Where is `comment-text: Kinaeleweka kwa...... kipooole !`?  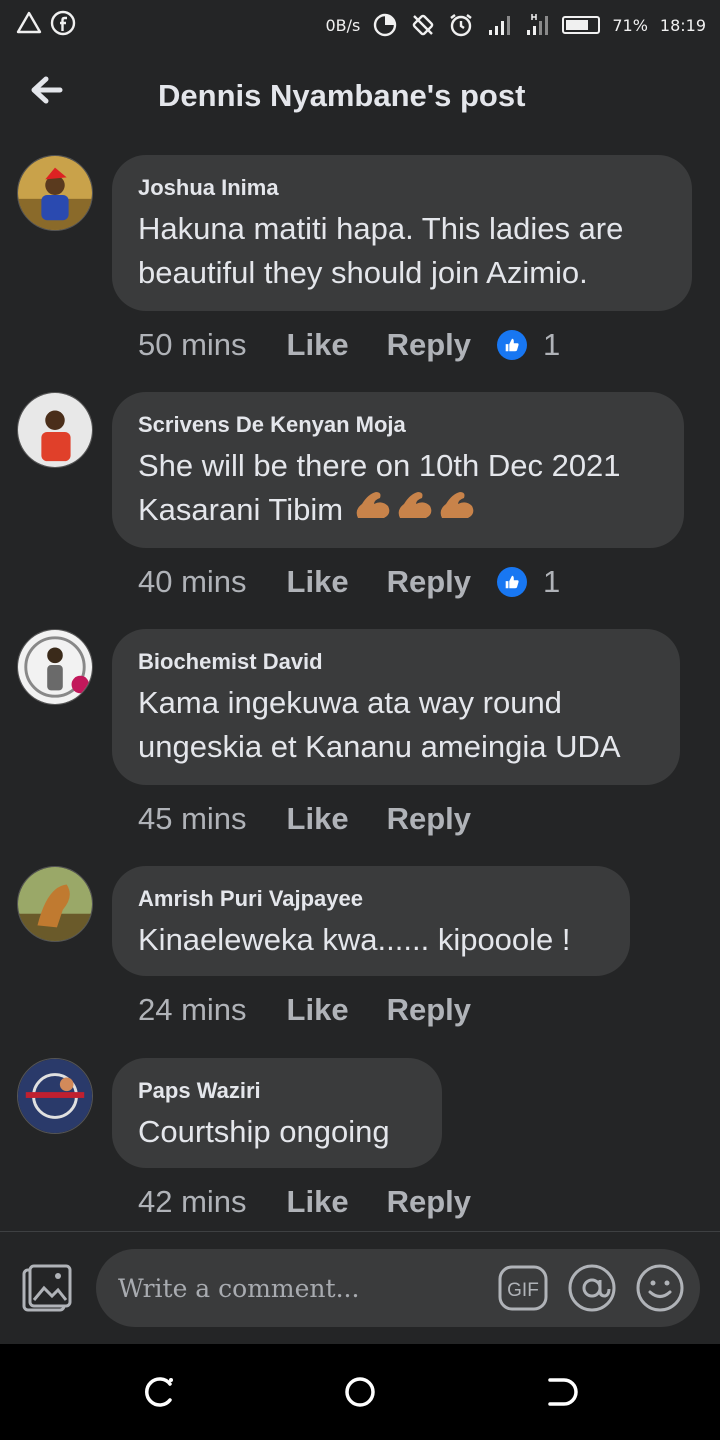
comment-text: Kinaeleweka kwa...... kipooole ! is located at coordinates (371, 940).